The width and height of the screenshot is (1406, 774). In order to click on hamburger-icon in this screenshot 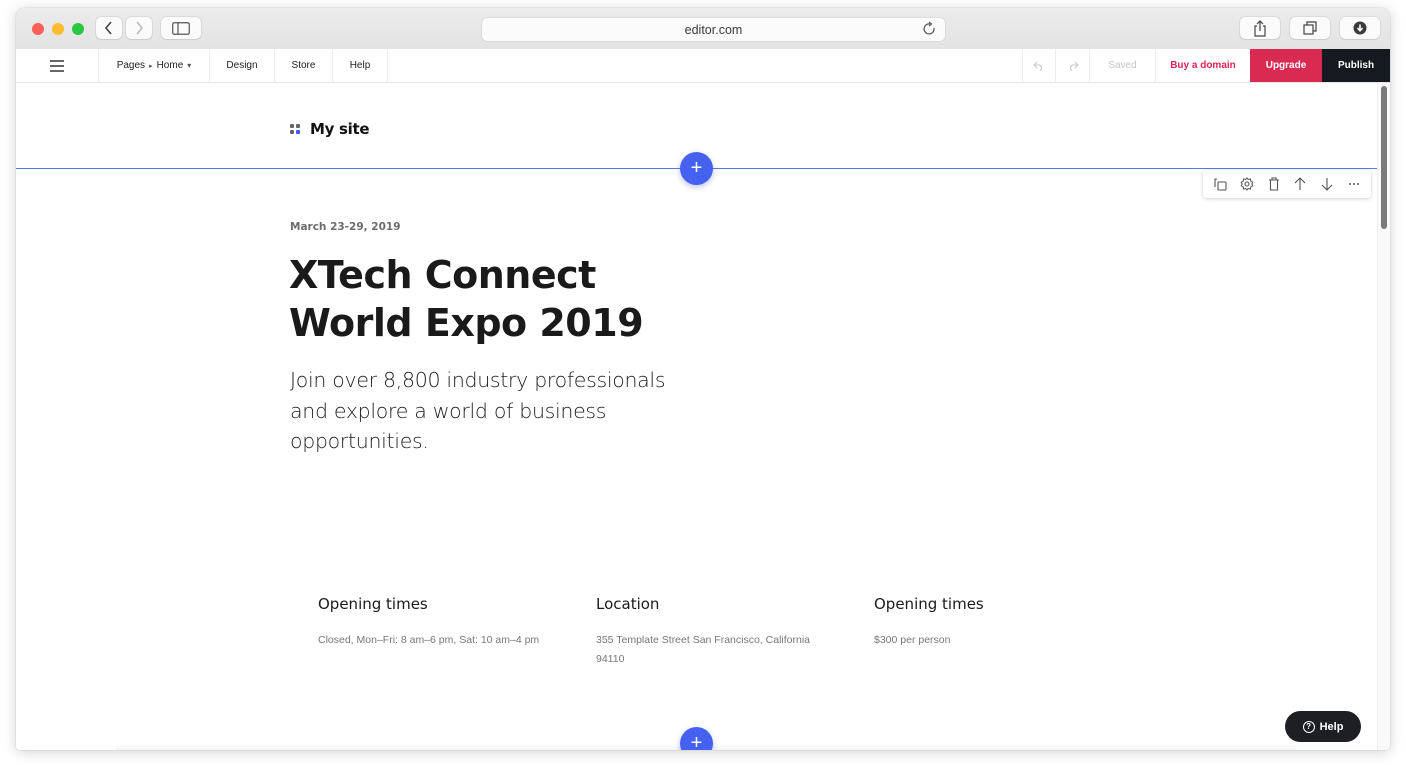, I will do `click(57, 65)`.